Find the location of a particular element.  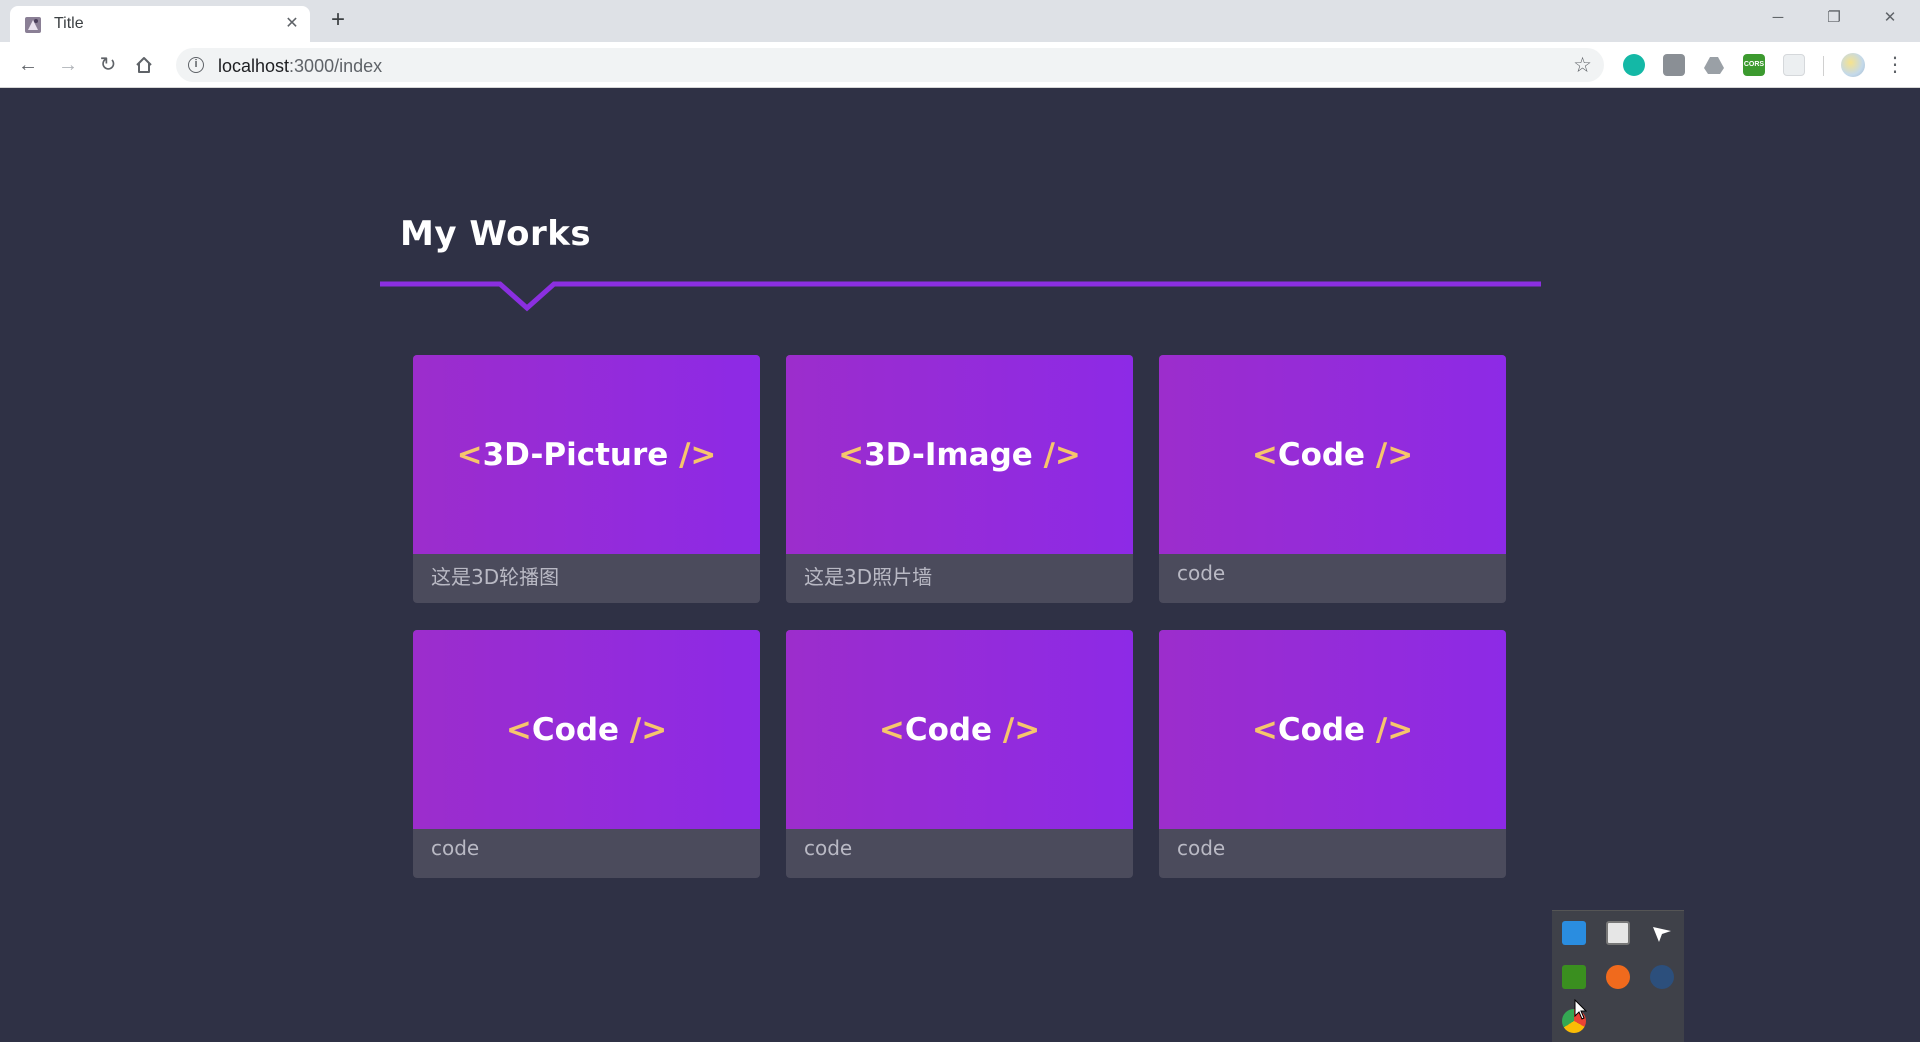

forward-icon: → is located at coordinates (68, 65).